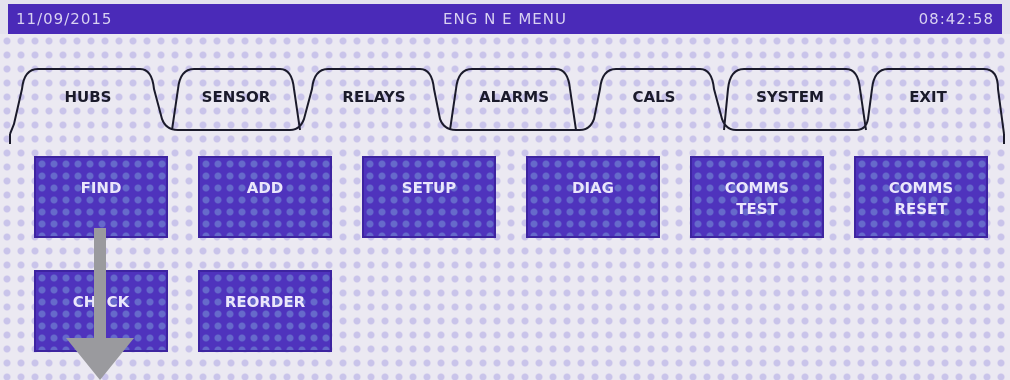 The image size is (1010, 380). I want to click on comms-reset-button: COMMS RESET, so click(921, 197).